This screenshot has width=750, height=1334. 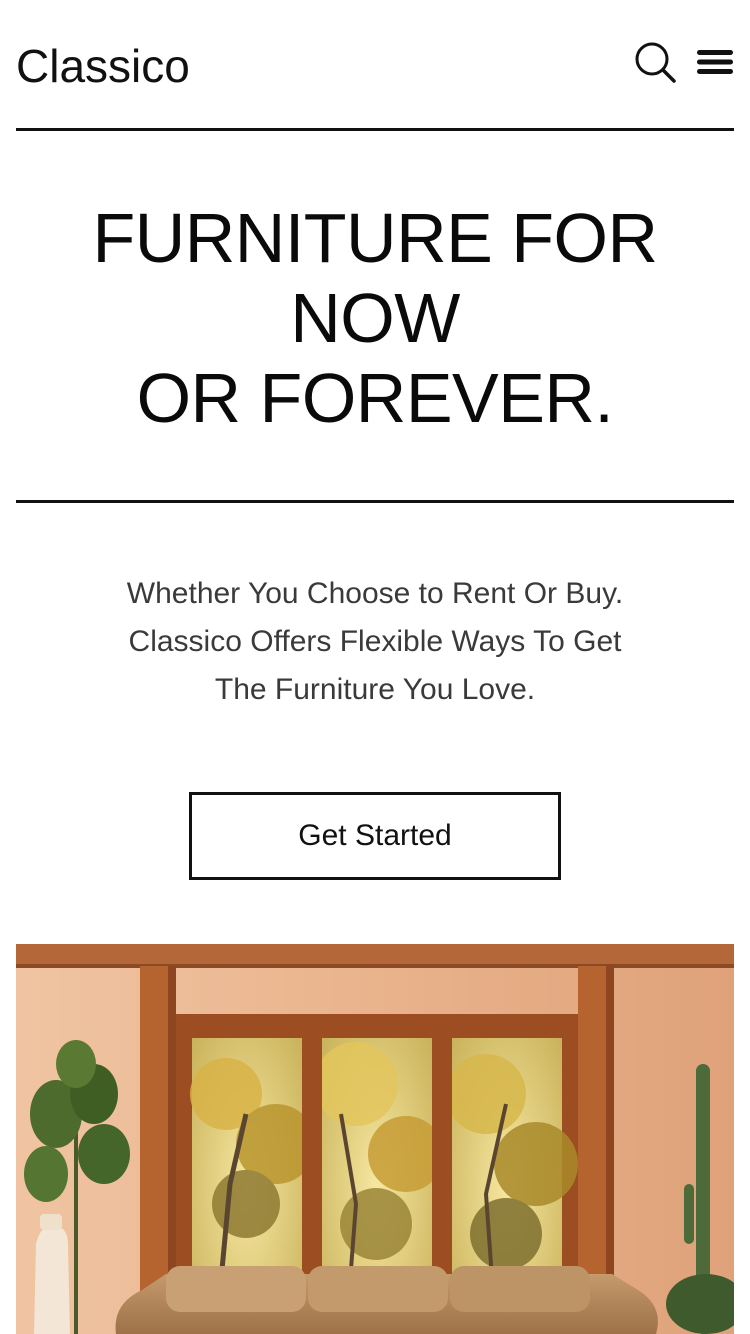 What do you see at coordinates (684, 64) in the screenshot?
I see `header-actions` at bounding box center [684, 64].